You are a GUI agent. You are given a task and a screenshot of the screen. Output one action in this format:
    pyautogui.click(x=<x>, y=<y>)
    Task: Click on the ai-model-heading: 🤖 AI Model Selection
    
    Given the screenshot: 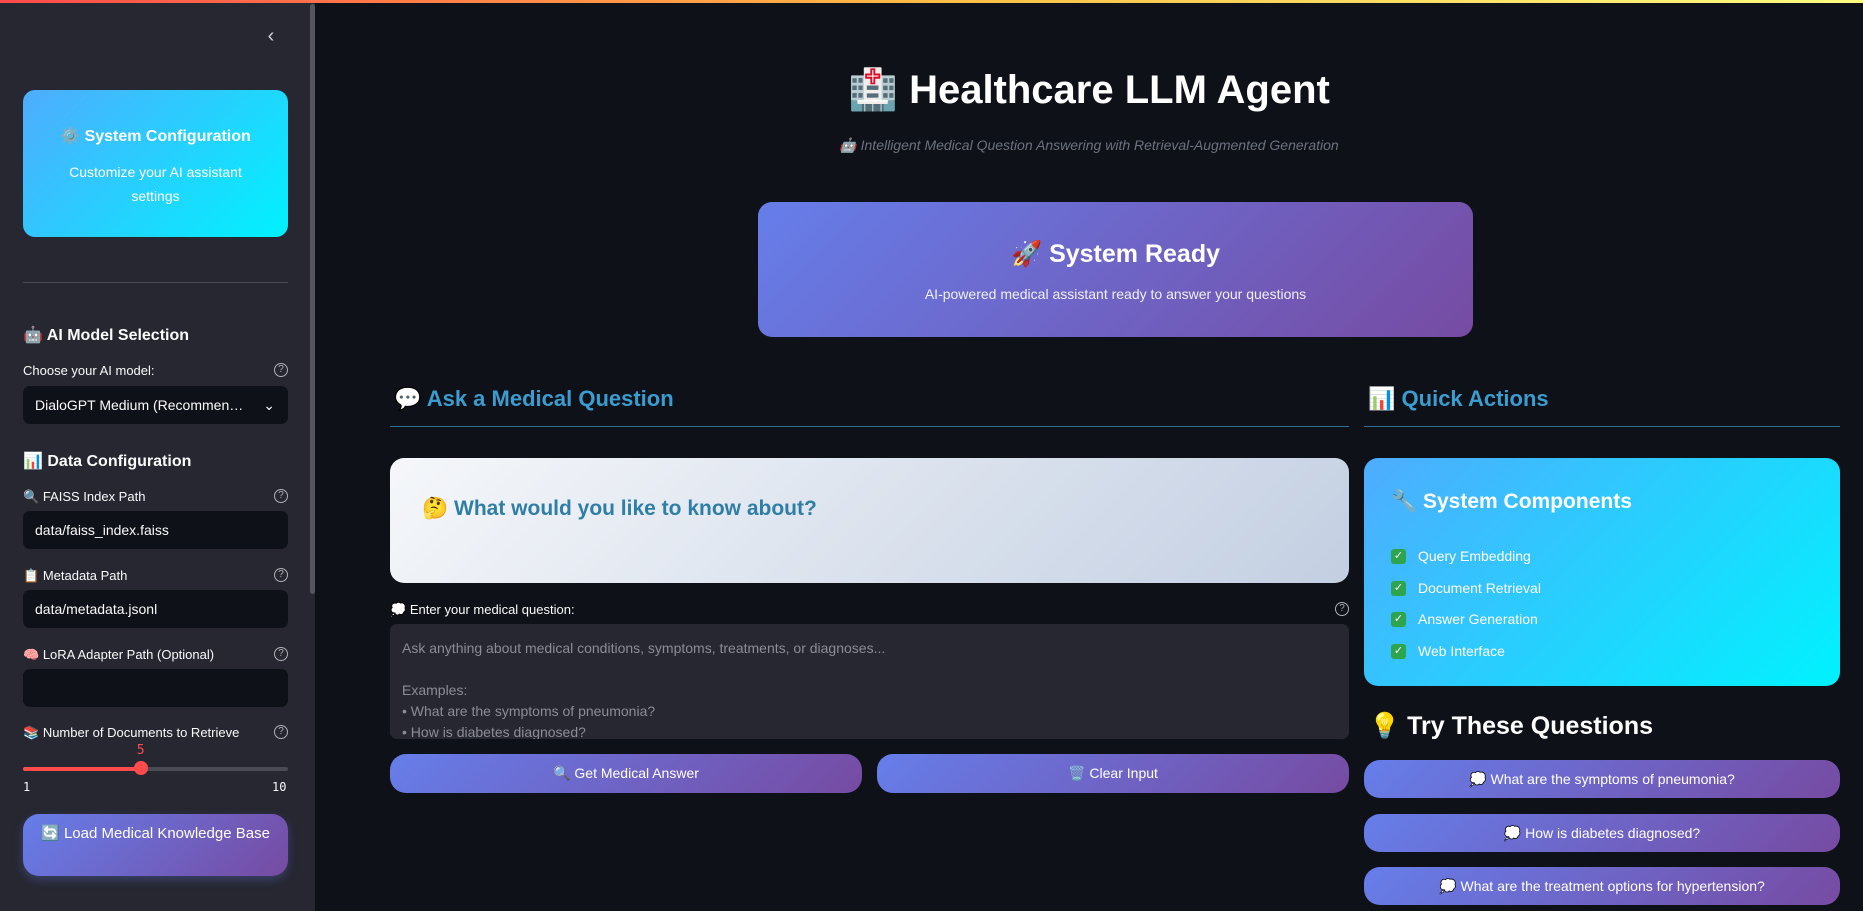 What is the action you would take?
    pyautogui.click(x=106, y=334)
    